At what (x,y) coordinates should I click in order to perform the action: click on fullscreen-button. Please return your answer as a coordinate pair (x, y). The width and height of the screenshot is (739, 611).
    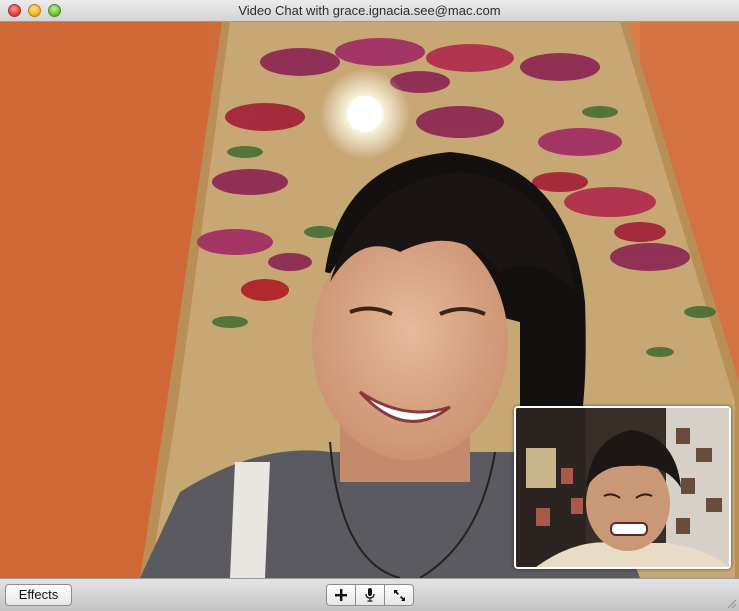
    Looking at the image, I should click on (398, 595).